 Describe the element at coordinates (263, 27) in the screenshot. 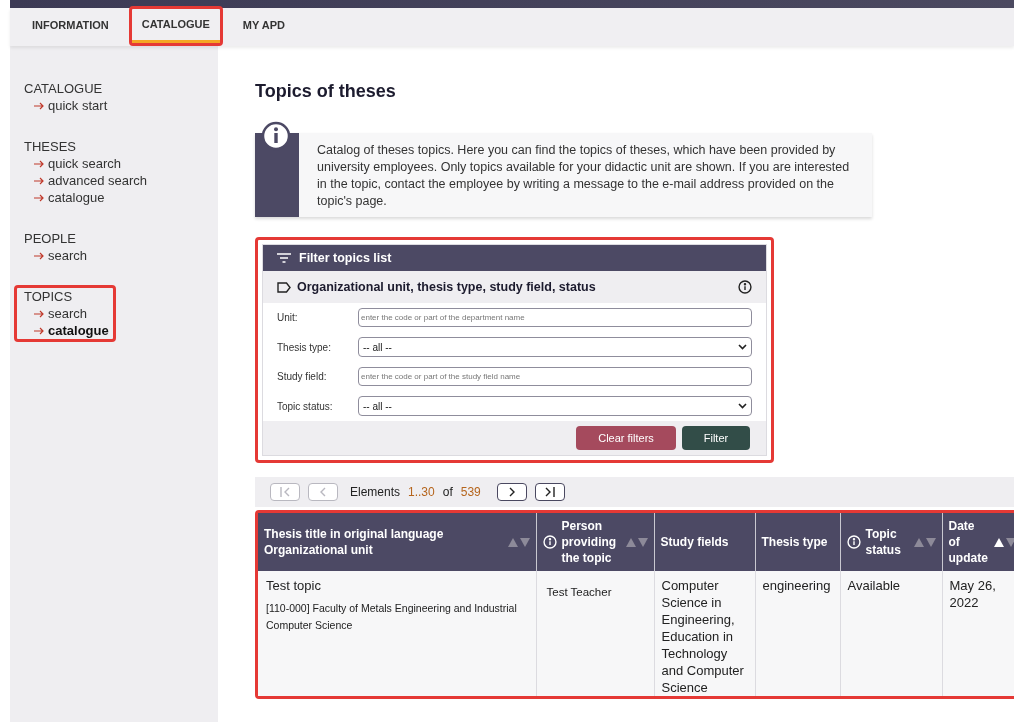

I see `nav-tab: MY APD` at that location.